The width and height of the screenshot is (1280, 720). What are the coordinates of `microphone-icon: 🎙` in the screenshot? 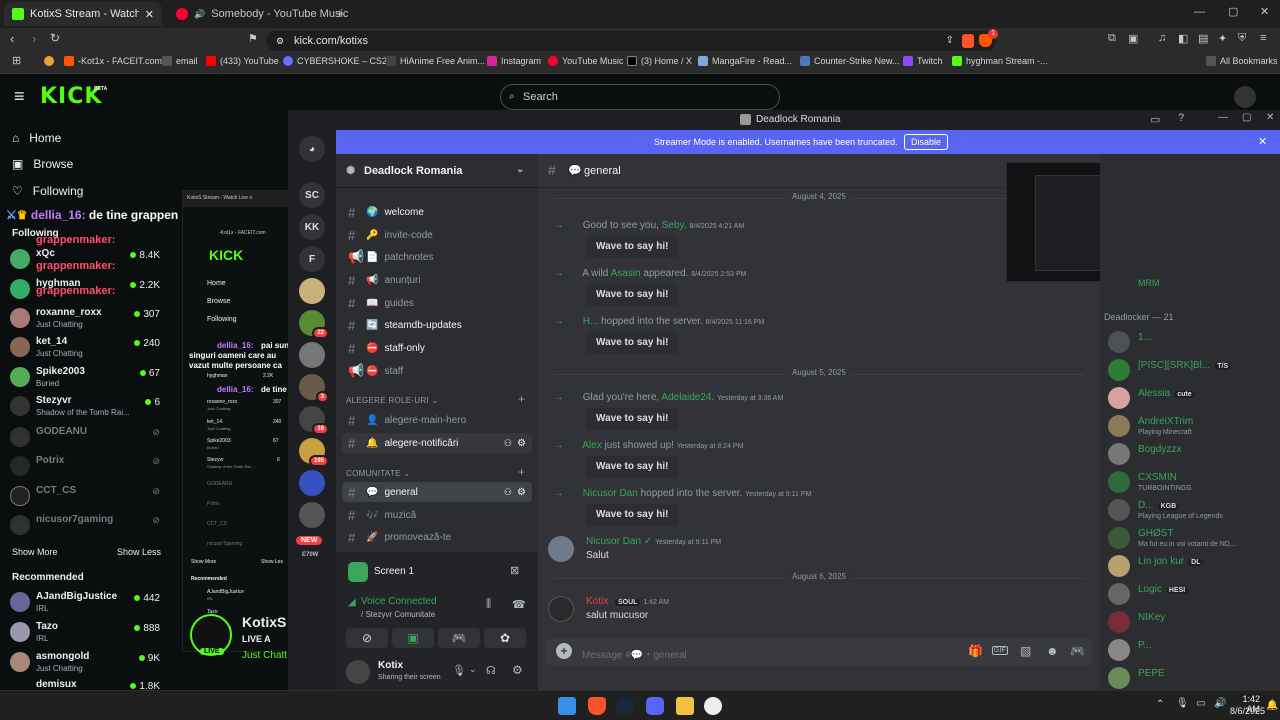 It's located at (459, 670).